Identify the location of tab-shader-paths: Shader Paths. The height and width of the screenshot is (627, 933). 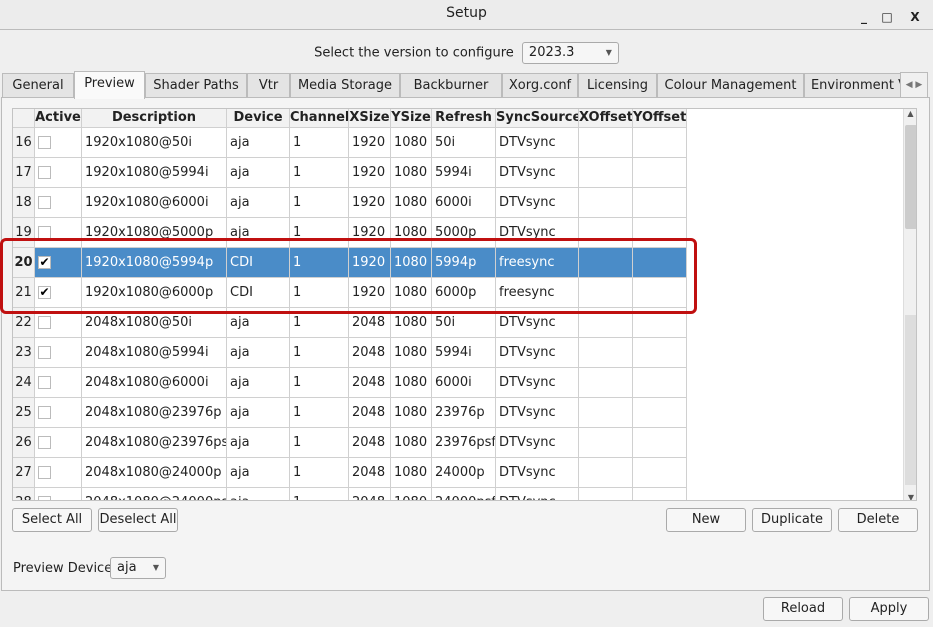
(196, 85).